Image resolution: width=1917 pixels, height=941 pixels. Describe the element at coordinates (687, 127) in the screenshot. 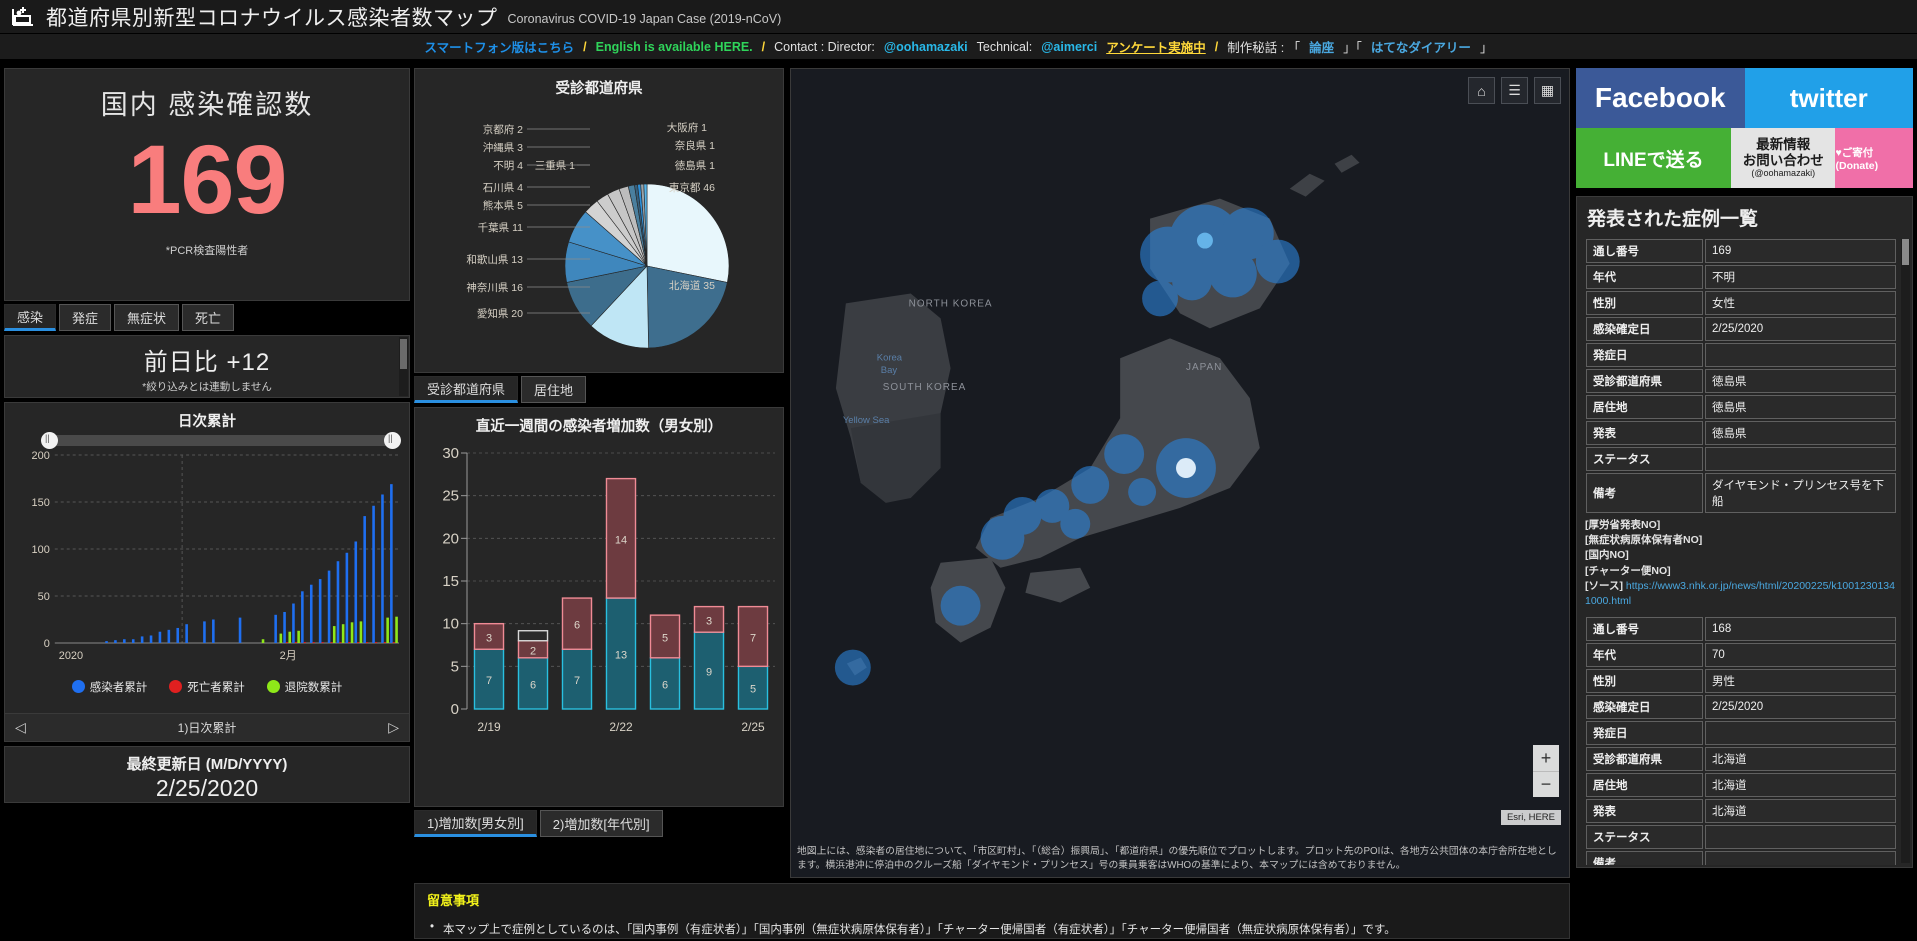

I see `pie-label: 大阪府 1` at that location.